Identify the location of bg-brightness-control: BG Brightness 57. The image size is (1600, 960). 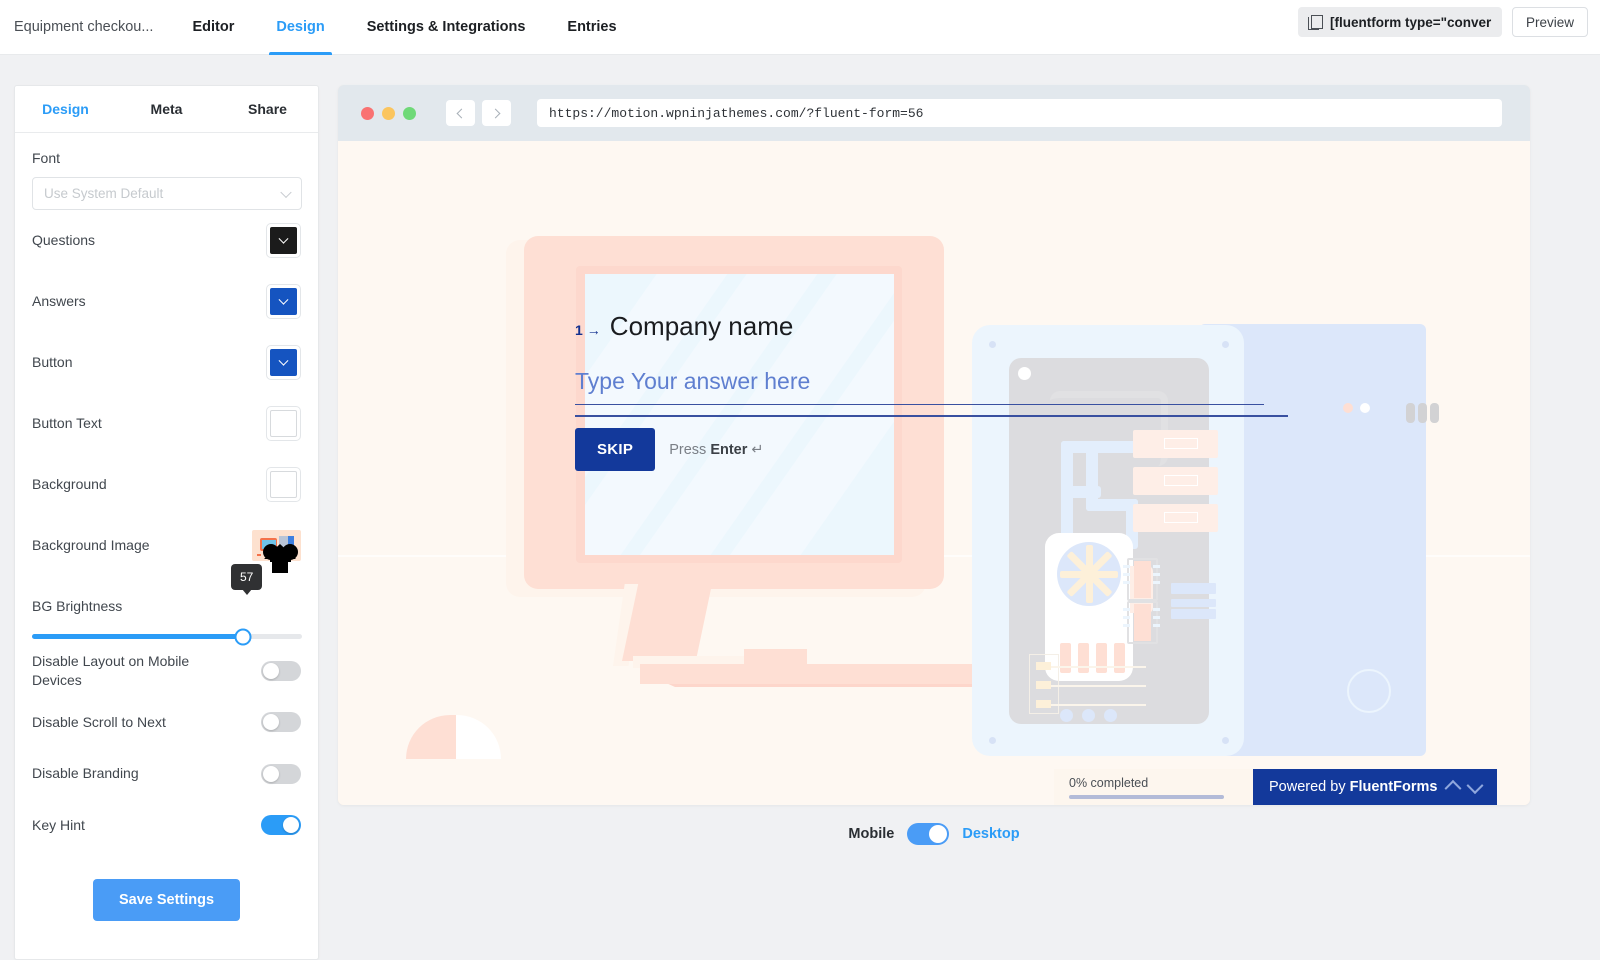
(167, 594).